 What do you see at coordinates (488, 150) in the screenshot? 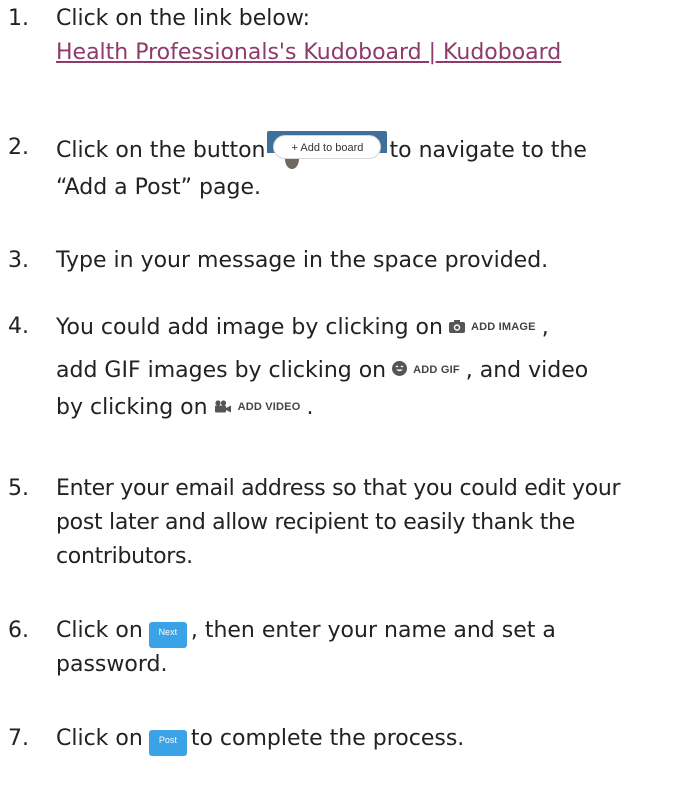
I see `step-2-text-after: to navigate to the` at bounding box center [488, 150].